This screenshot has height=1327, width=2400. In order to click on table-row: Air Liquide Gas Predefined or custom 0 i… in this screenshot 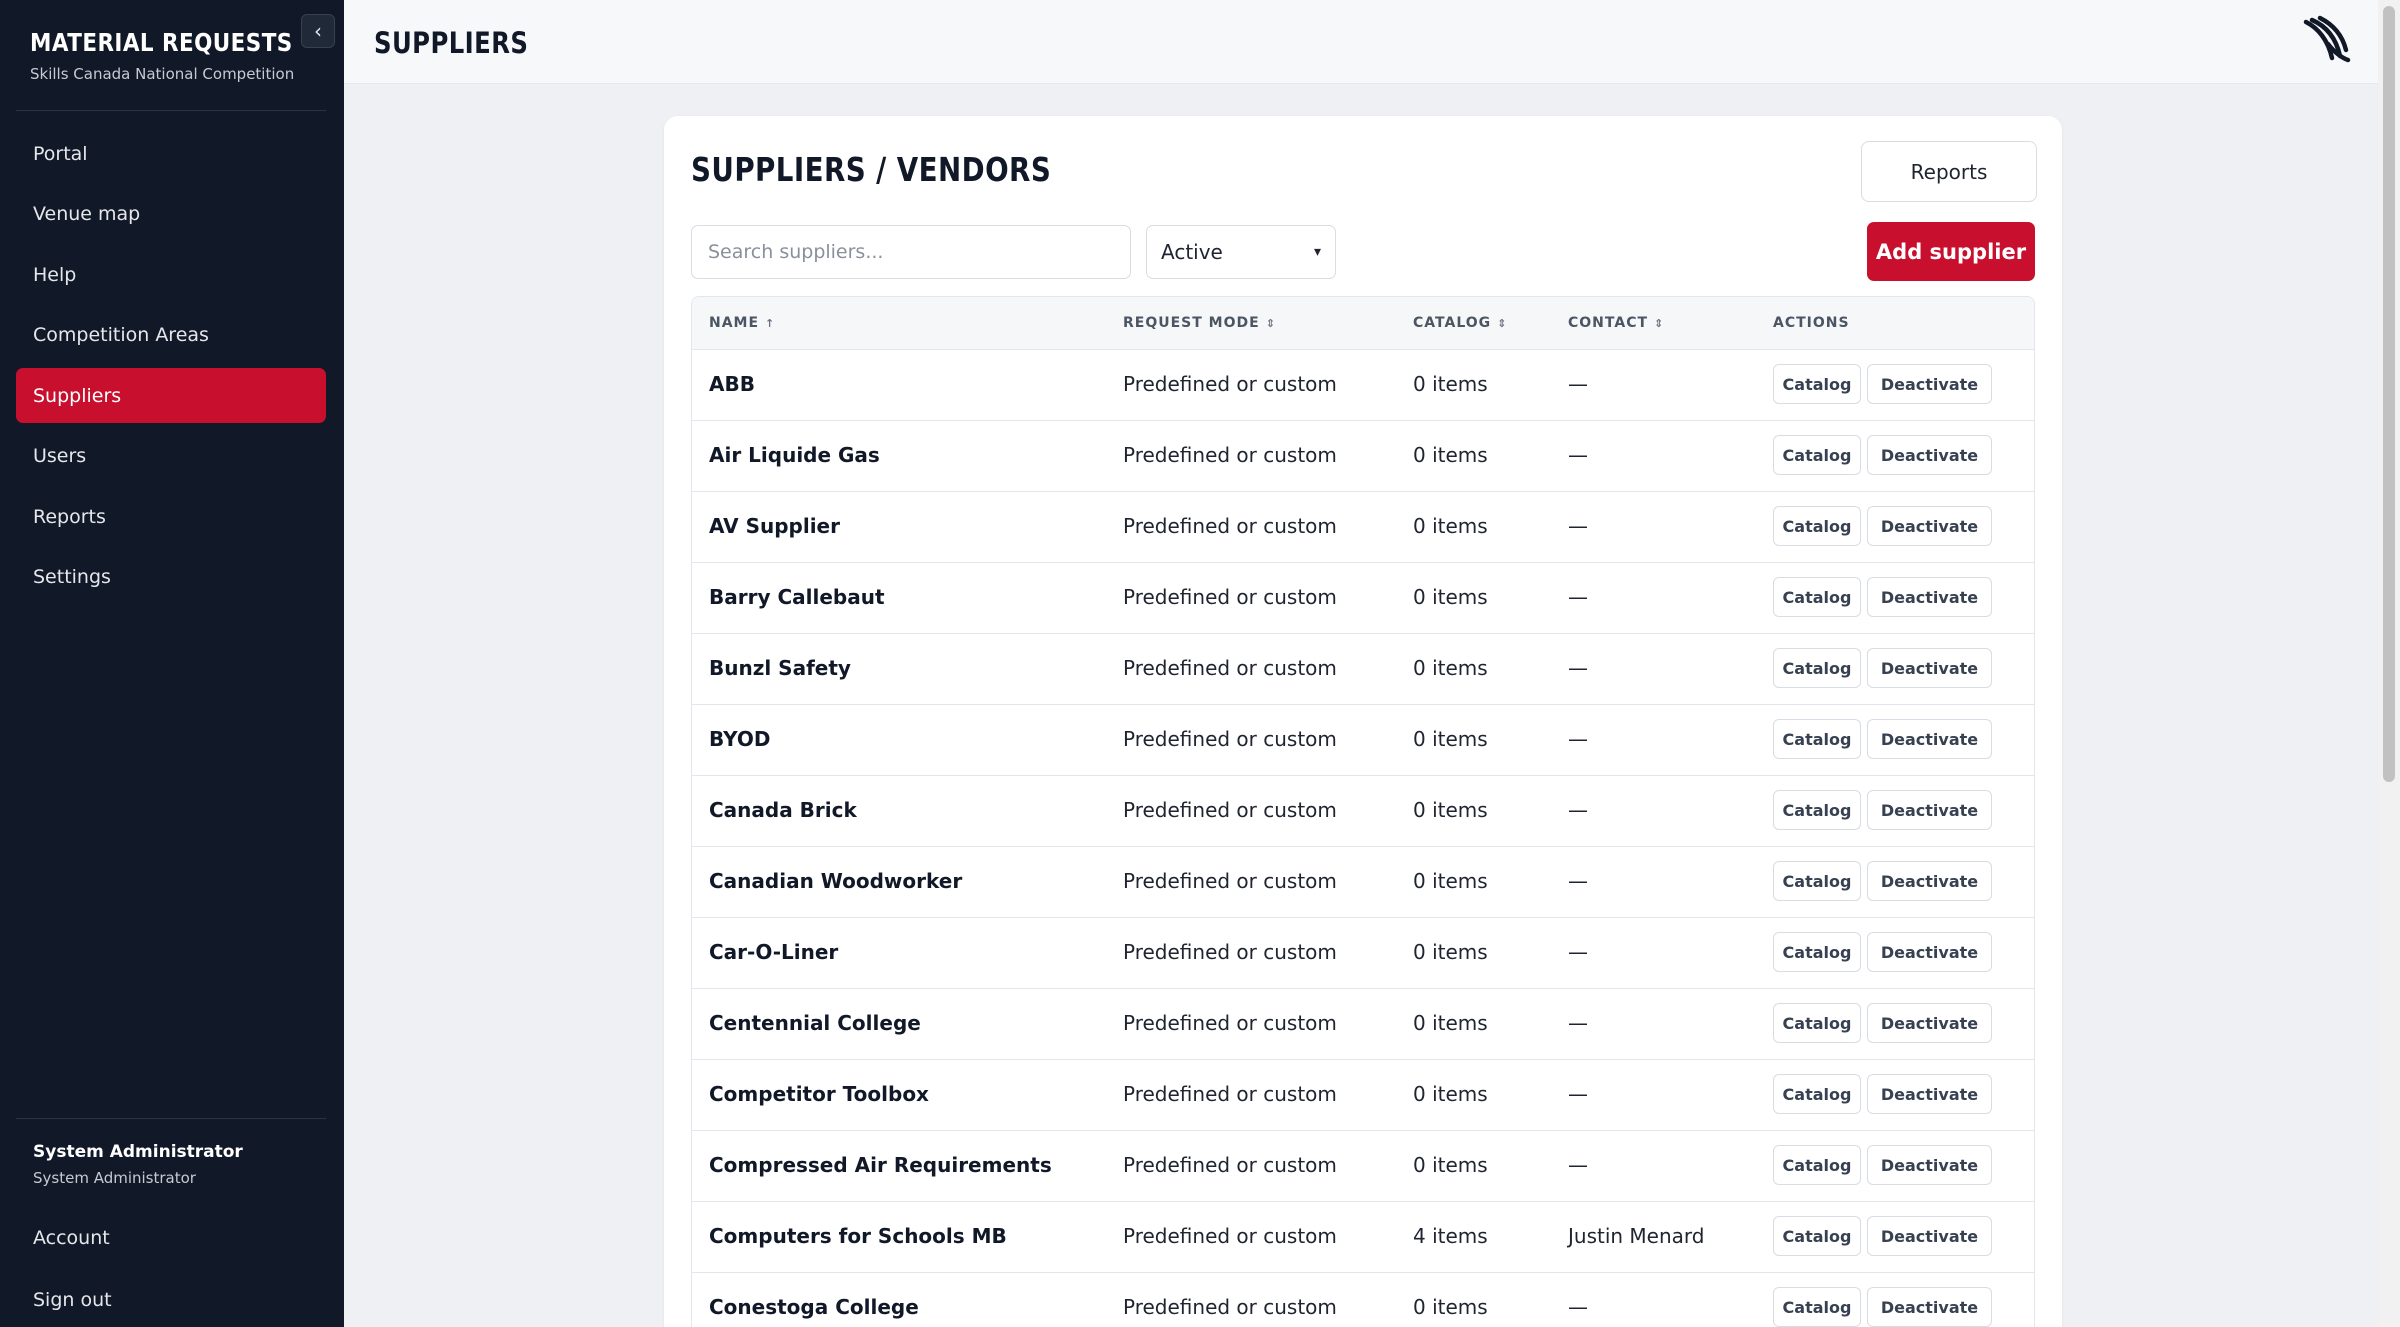, I will do `click(1363, 456)`.